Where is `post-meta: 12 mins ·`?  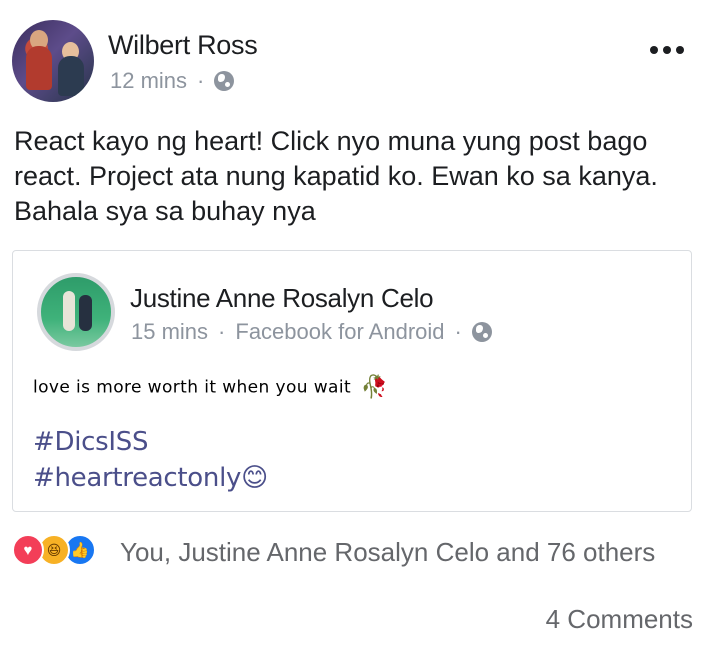 post-meta: 12 mins · is located at coordinates (172, 81).